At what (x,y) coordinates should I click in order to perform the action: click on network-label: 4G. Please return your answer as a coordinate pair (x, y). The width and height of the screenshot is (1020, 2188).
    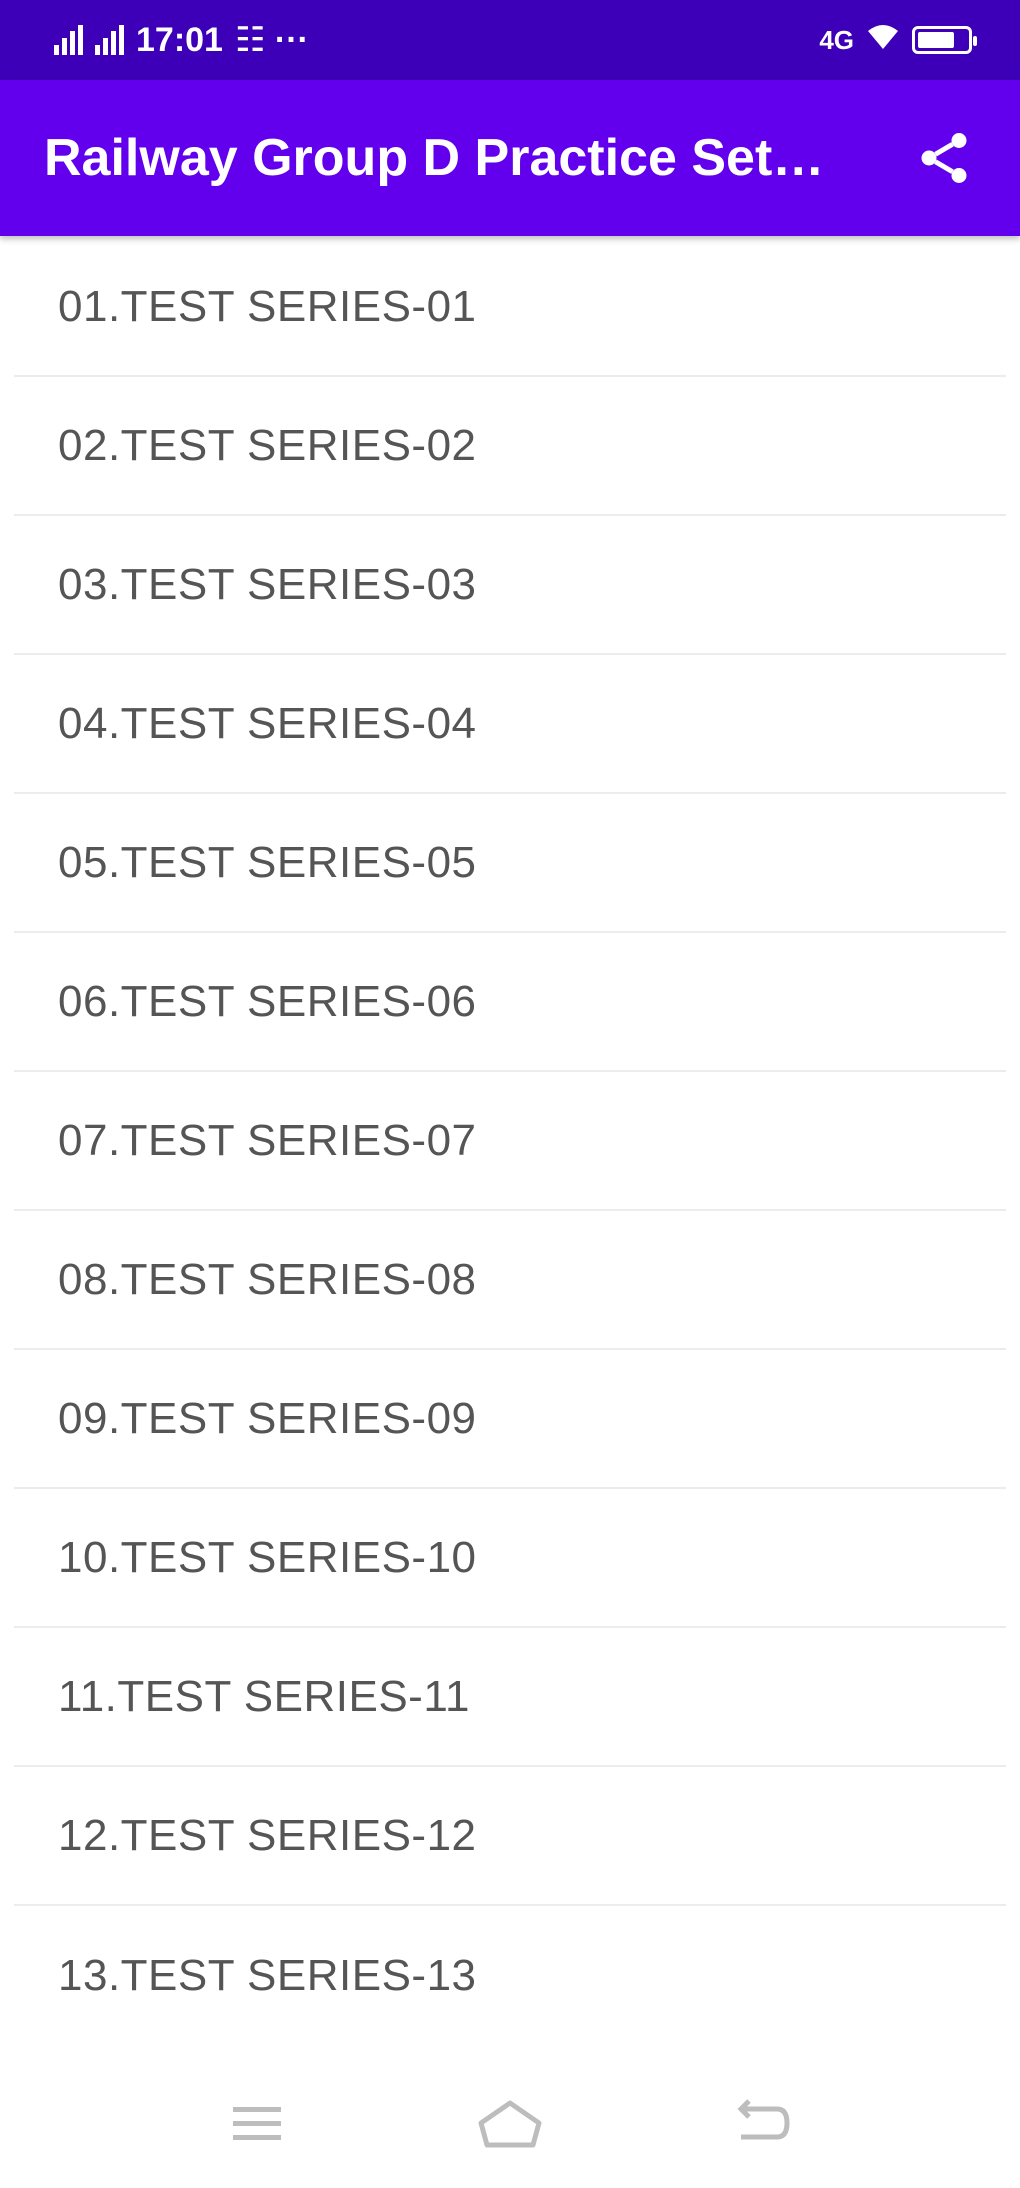
    Looking at the image, I should click on (836, 39).